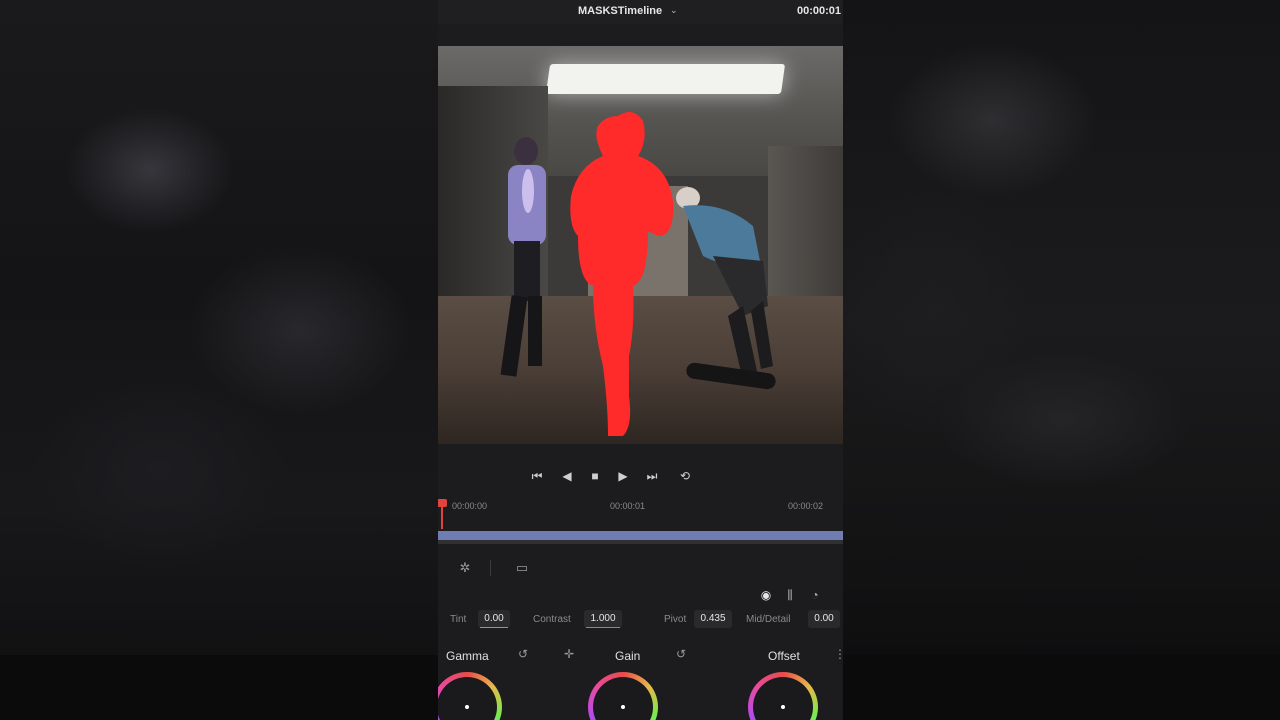  What do you see at coordinates (818, 11) in the screenshot?
I see `timecode: 00:00:01` at bounding box center [818, 11].